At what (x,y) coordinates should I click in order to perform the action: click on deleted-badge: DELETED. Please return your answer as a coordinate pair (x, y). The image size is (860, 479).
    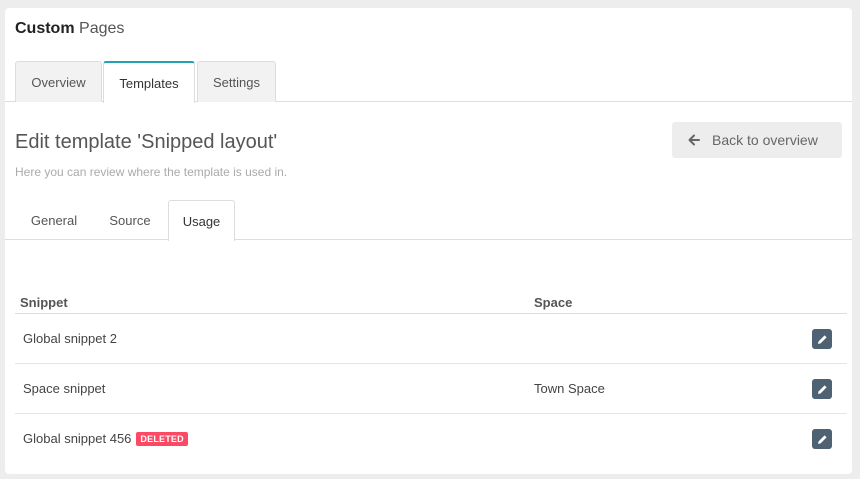
    Looking at the image, I should click on (162, 438).